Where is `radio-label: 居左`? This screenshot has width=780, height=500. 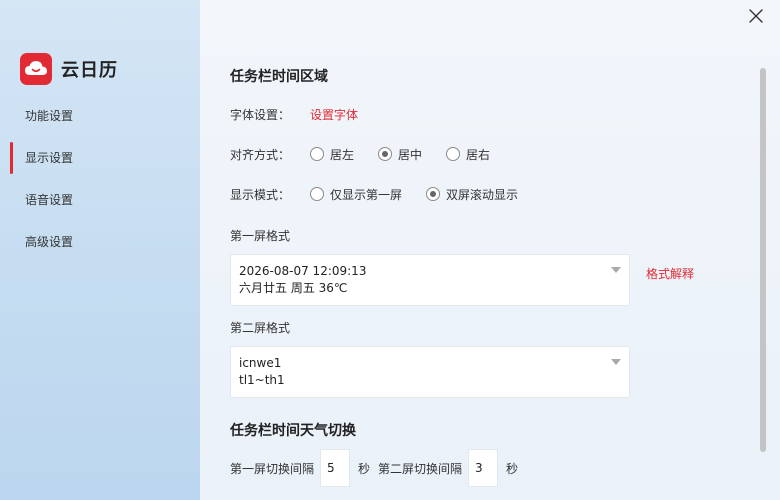
radio-label: 居左 is located at coordinates (342, 154).